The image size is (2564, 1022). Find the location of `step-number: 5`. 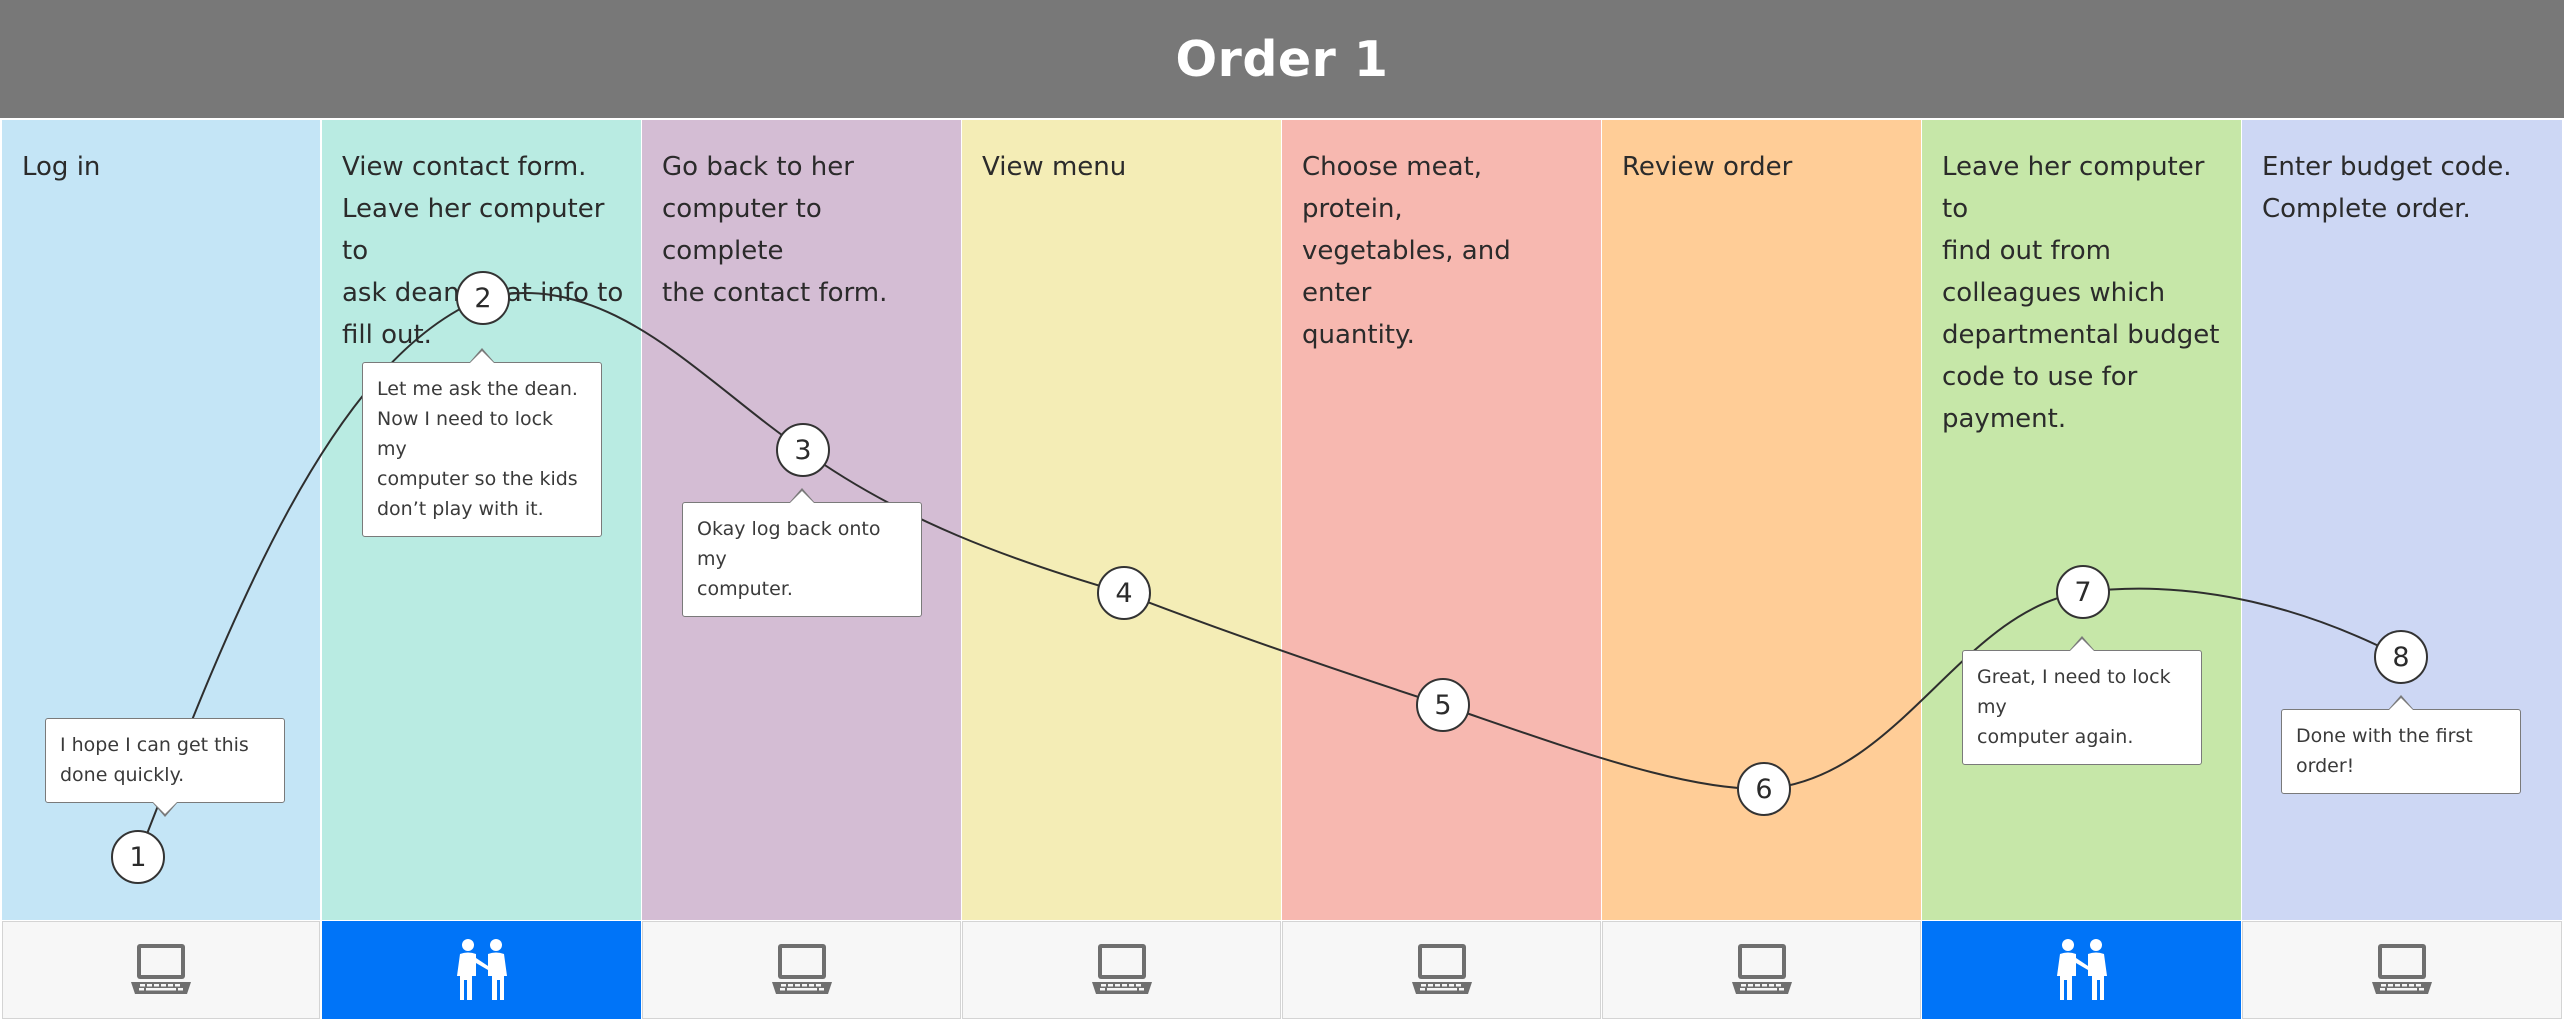

step-number: 5 is located at coordinates (1443, 705).